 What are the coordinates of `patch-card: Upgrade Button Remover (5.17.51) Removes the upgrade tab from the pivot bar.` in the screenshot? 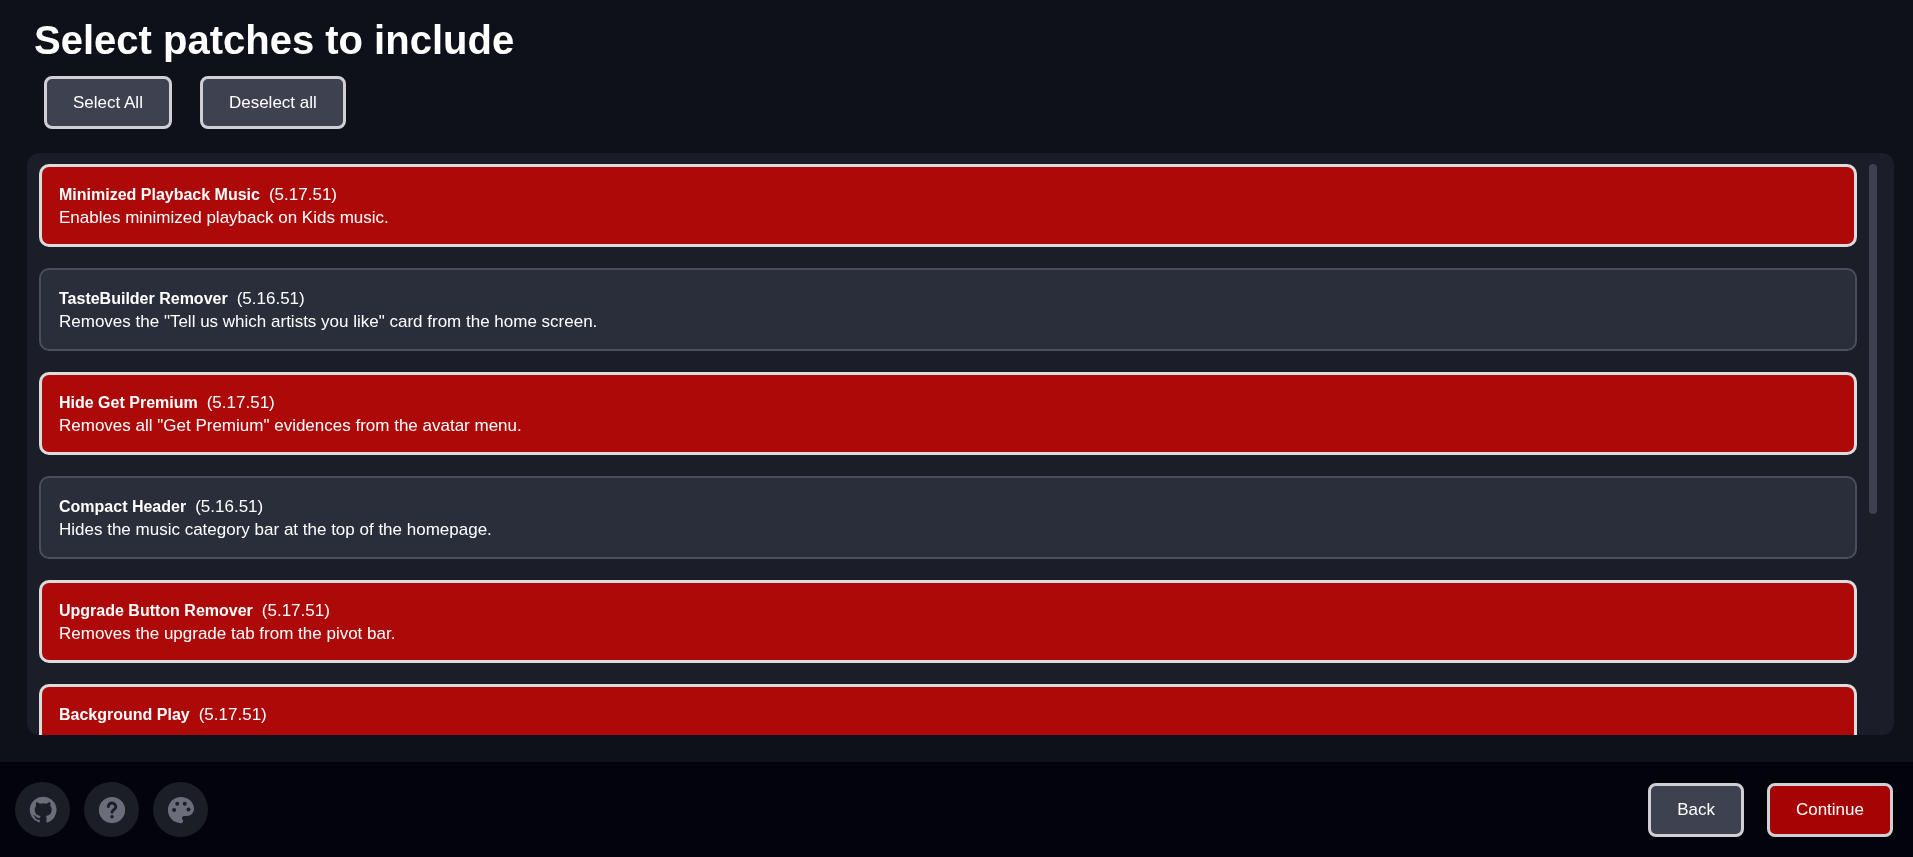 It's located at (948, 621).